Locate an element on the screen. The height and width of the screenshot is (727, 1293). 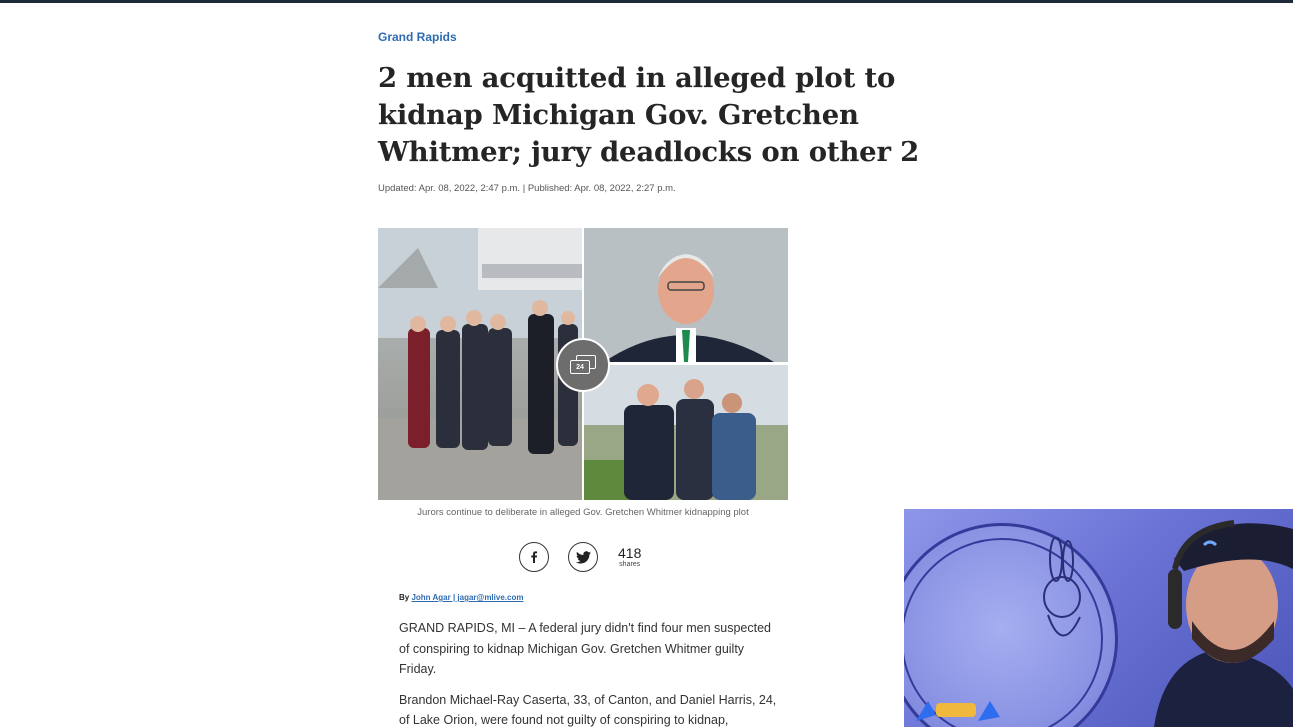
facebook-share-button is located at coordinates (534, 557).